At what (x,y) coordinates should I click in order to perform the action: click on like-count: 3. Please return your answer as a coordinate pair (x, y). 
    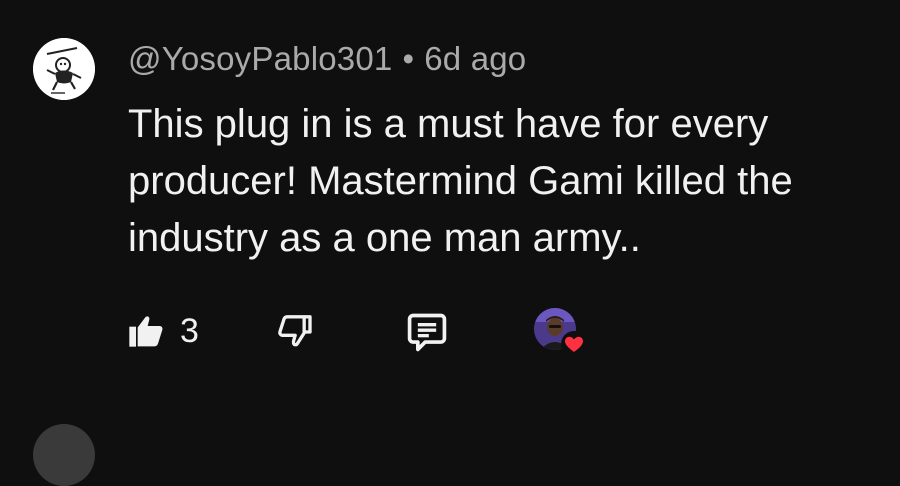
    Looking at the image, I should click on (189, 331).